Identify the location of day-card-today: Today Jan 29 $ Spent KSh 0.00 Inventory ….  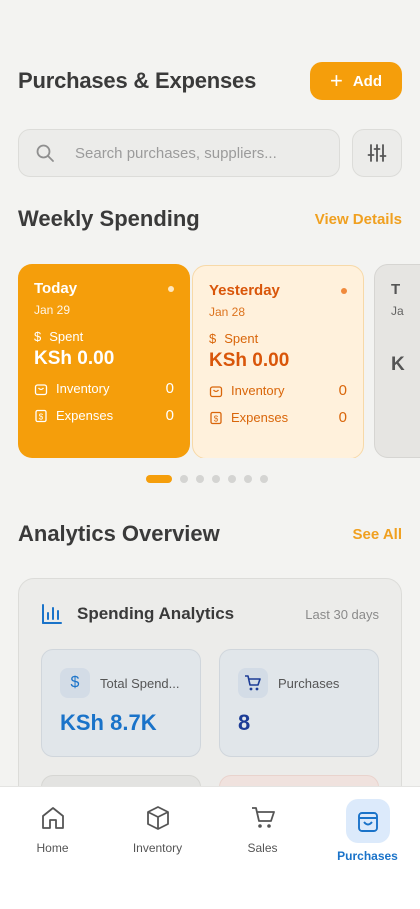
(104, 361).